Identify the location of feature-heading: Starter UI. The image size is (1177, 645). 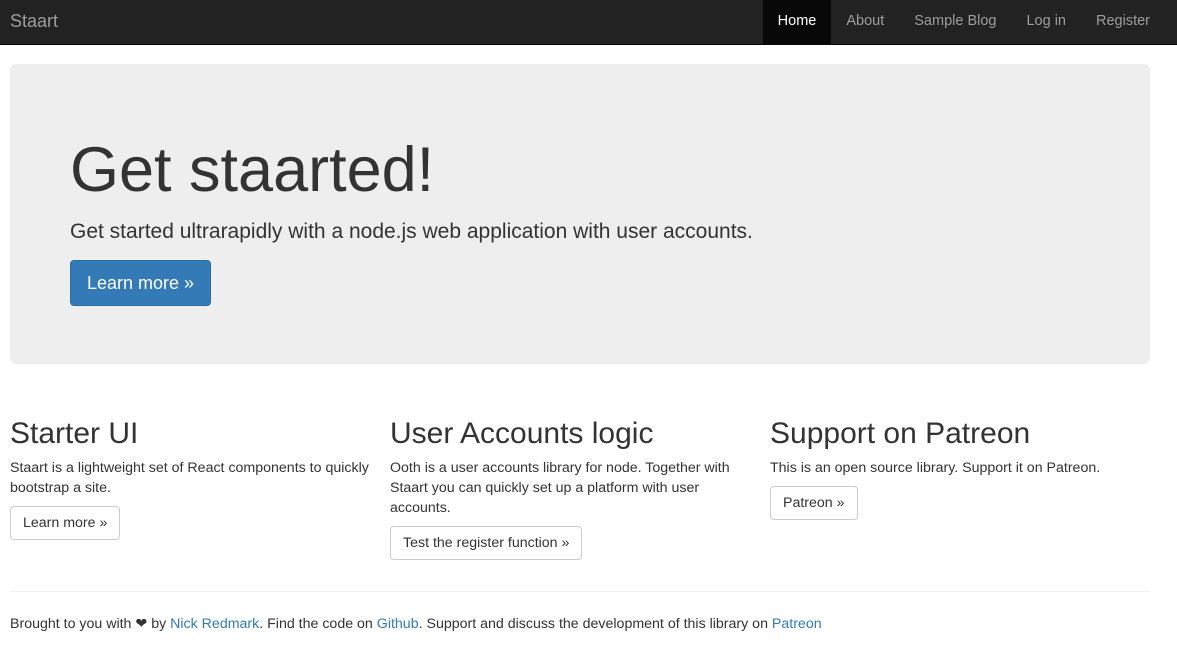
(74, 433).